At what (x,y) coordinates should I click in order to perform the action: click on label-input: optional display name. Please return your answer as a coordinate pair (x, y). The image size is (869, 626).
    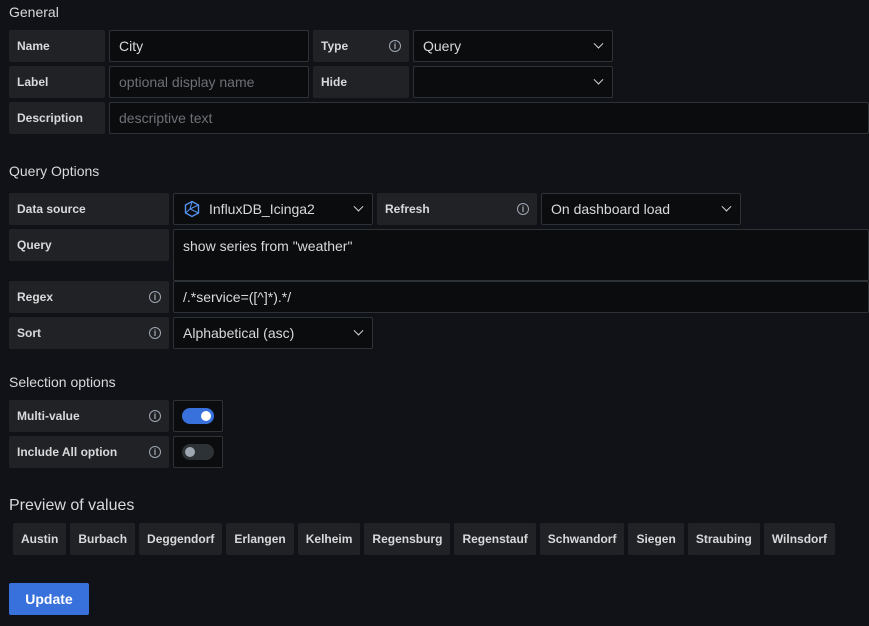
    Looking at the image, I should click on (209, 82).